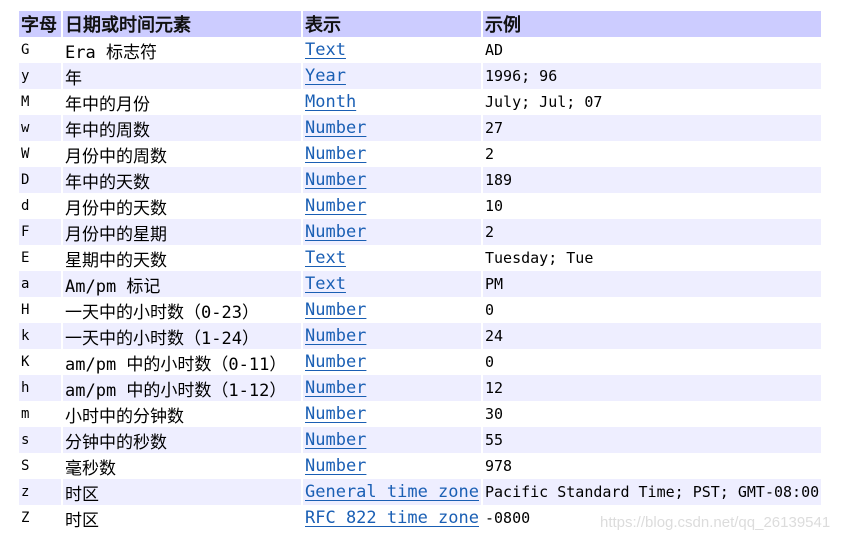  Describe the element at coordinates (652, 76) in the screenshot. I see `example-cell: 1996; 96` at that location.